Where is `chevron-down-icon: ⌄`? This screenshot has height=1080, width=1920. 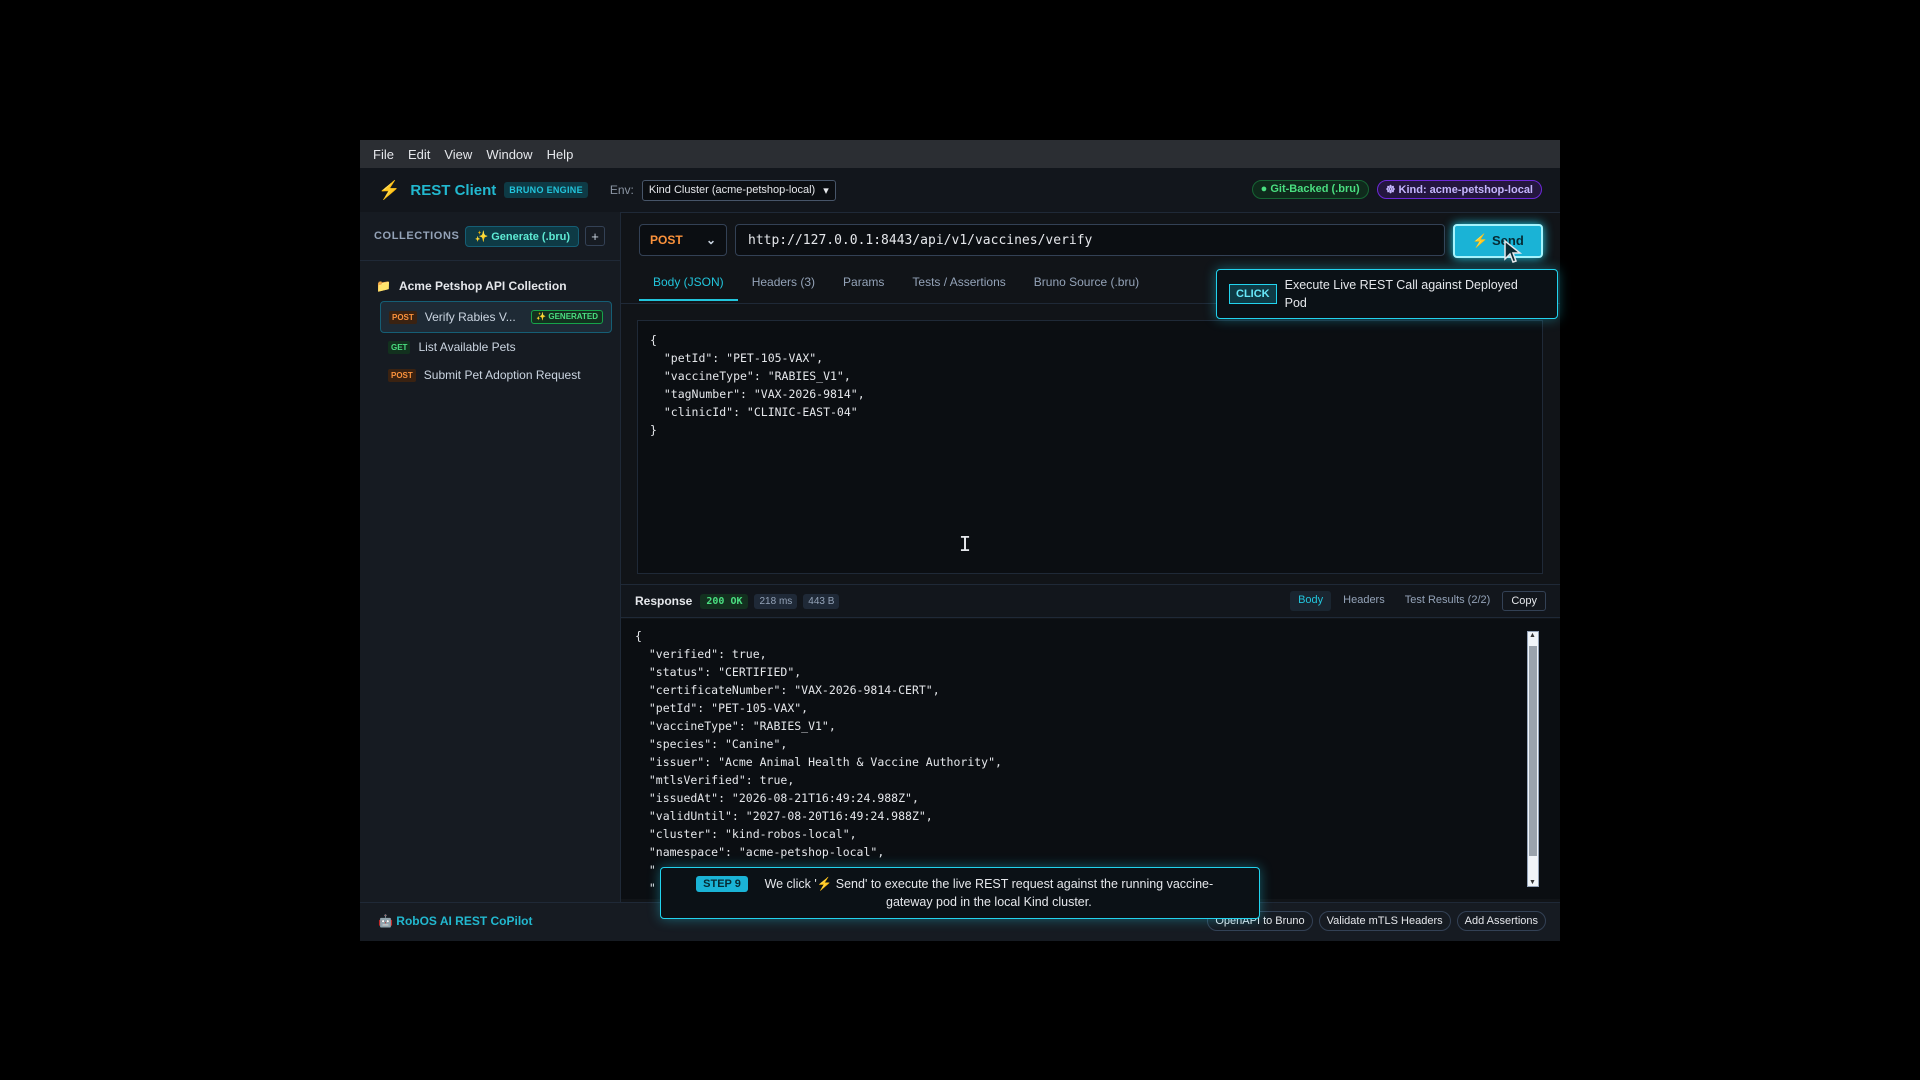 chevron-down-icon: ⌄ is located at coordinates (710, 240).